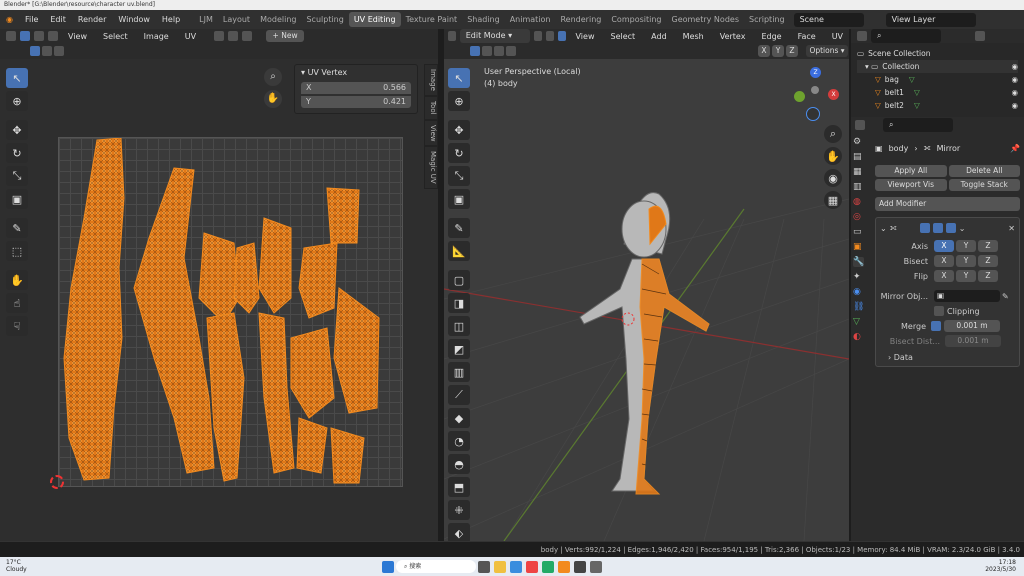  What do you see at coordinates (431, 80) in the screenshot?
I see `tab-image: Image` at bounding box center [431, 80].